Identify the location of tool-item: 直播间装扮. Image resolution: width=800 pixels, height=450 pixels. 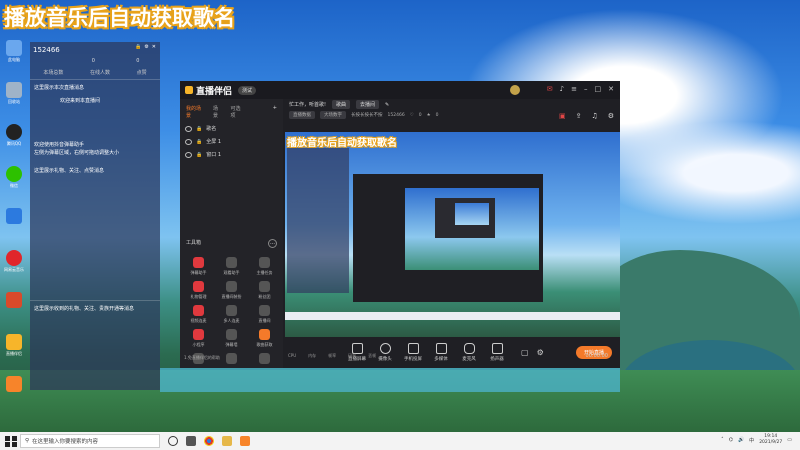
(231, 290).